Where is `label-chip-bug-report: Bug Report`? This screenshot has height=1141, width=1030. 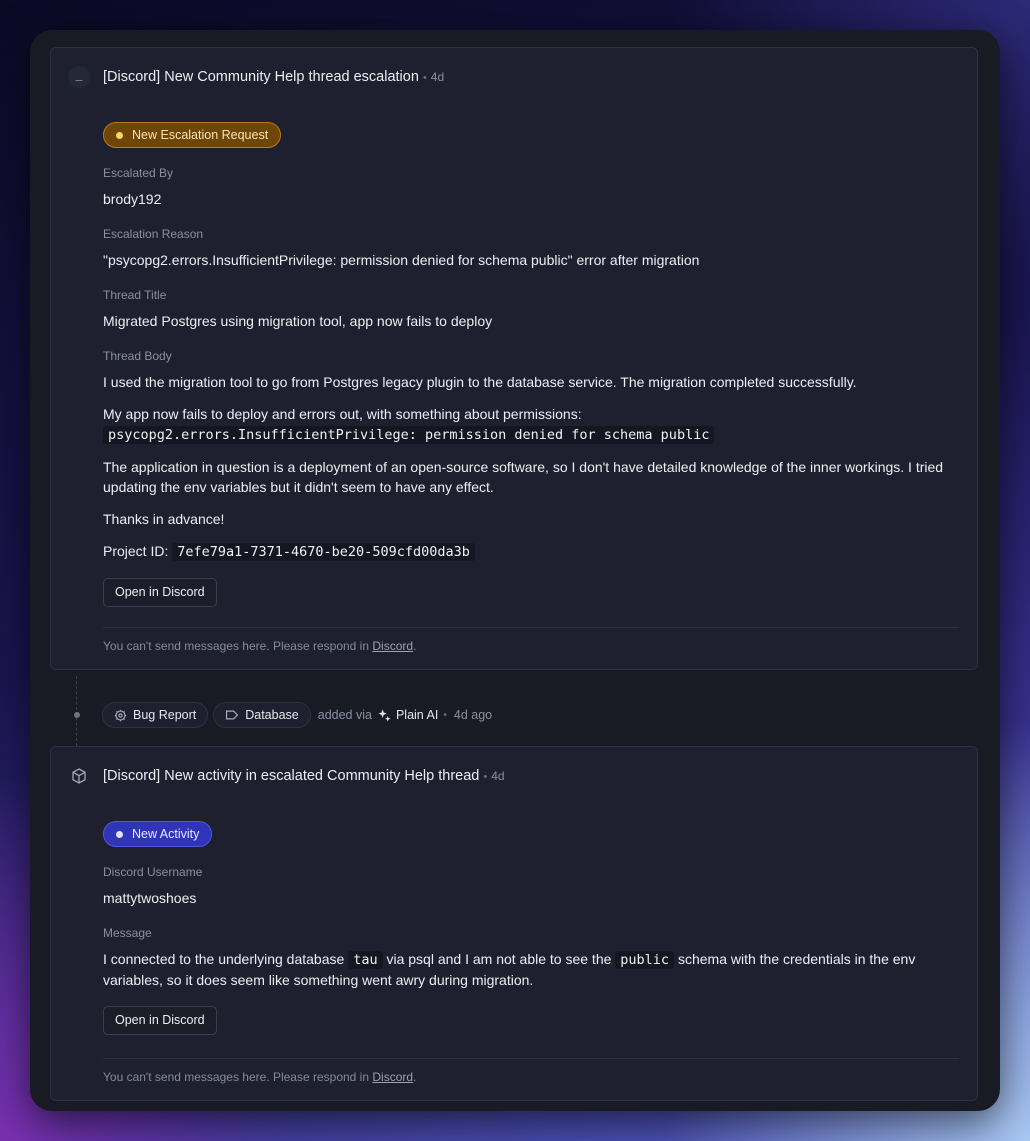 label-chip-bug-report: Bug Report is located at coordinates (155, 715).